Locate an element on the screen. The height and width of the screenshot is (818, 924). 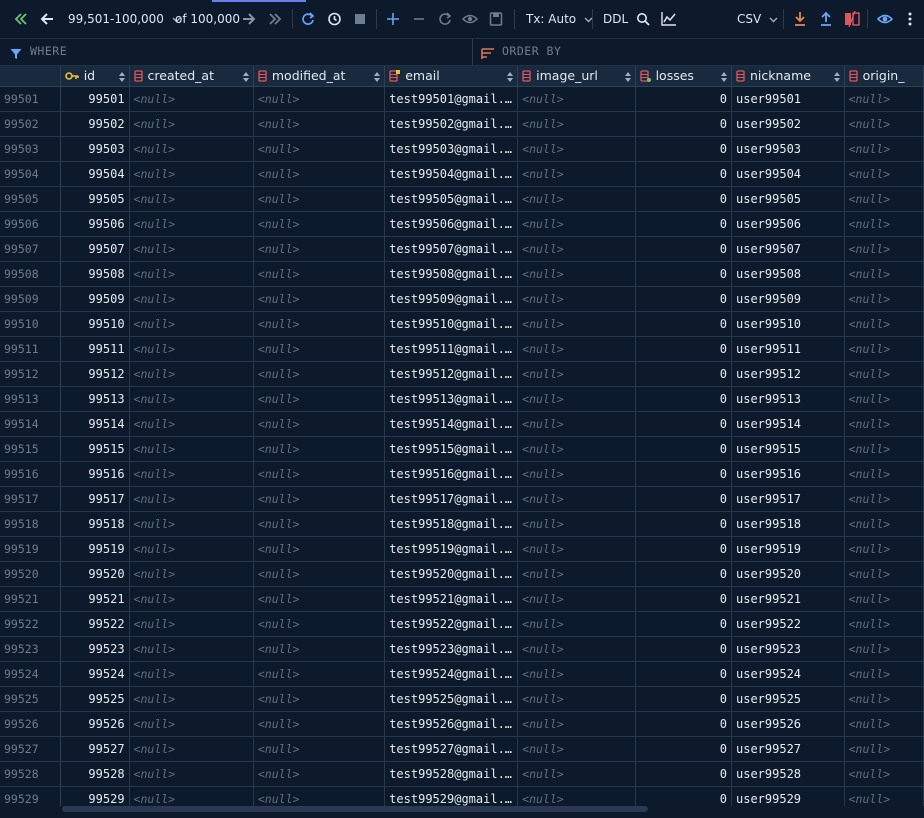
upload-icon is located at coordinates (826, 19).